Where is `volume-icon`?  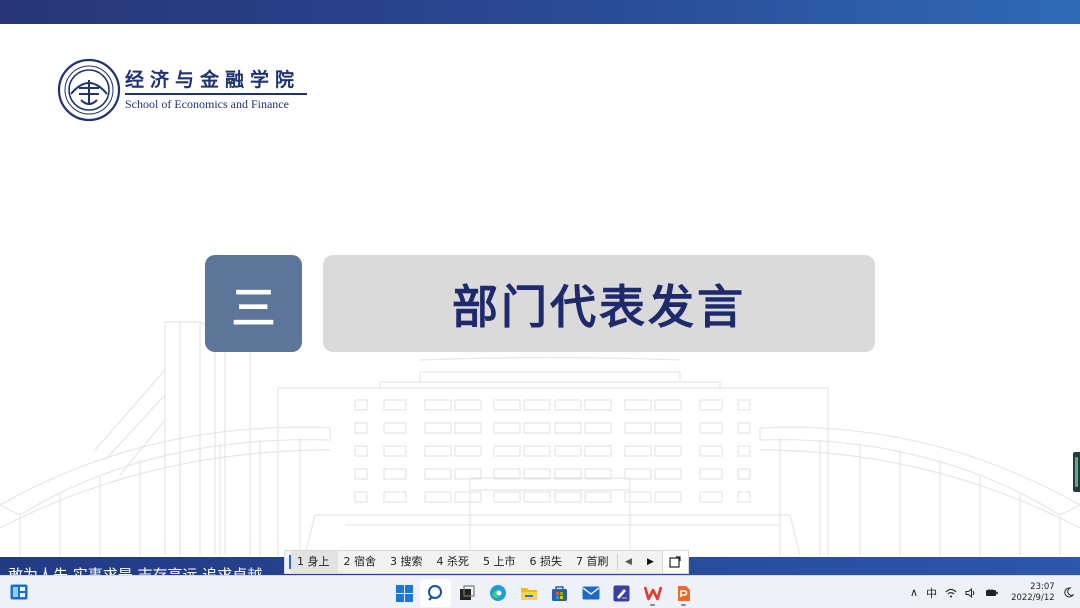
volume-icon is located at coordinates (971, 592).